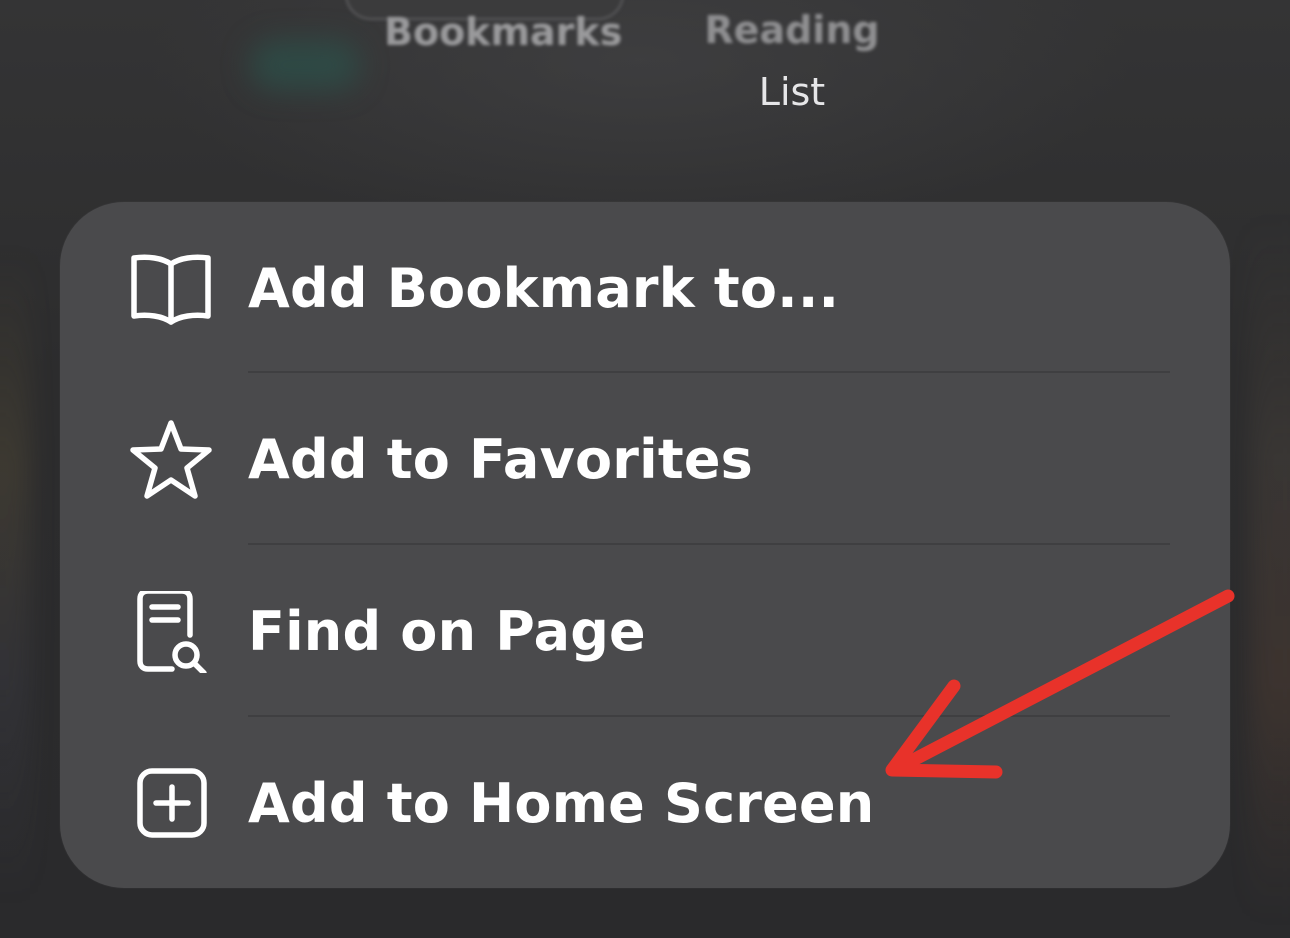 The width and height of the screenshot is (1290, 938). What do you see at coordinates (447, 631) in the screenshot?
I see `menu-item-label: Find on Page` at bounding box center [447, 631].